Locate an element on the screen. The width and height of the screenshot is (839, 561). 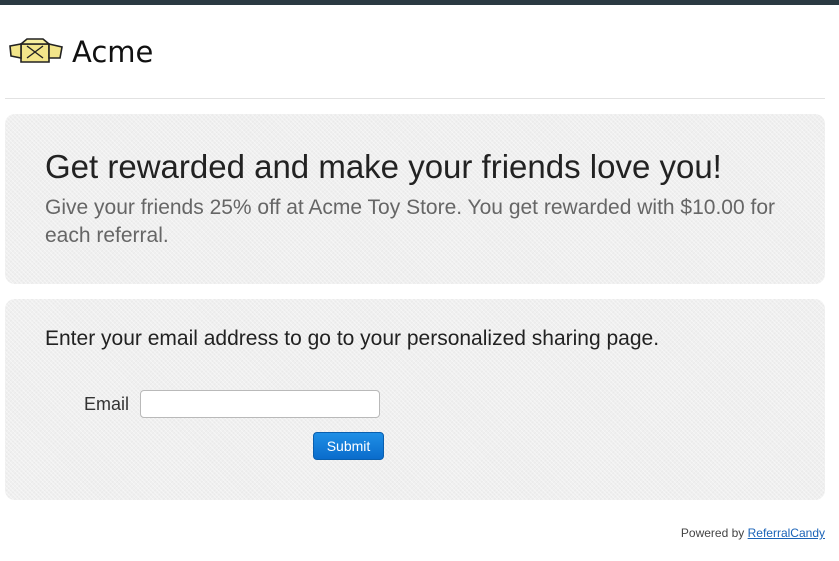
brand-logo: Acme is located at coordinates (81, 52).